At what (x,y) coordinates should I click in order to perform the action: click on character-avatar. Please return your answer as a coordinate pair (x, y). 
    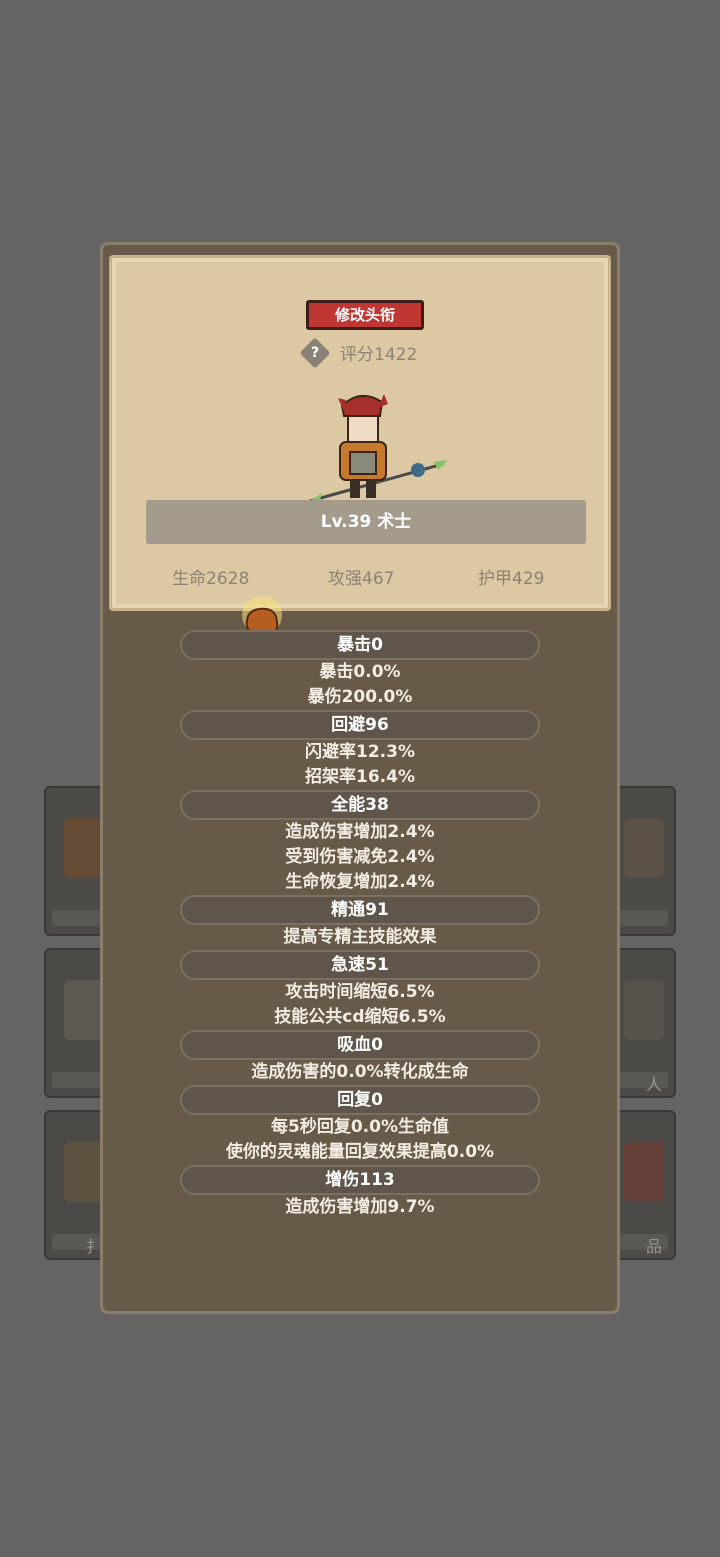
    Looking at the image, I should click on (378, 448).